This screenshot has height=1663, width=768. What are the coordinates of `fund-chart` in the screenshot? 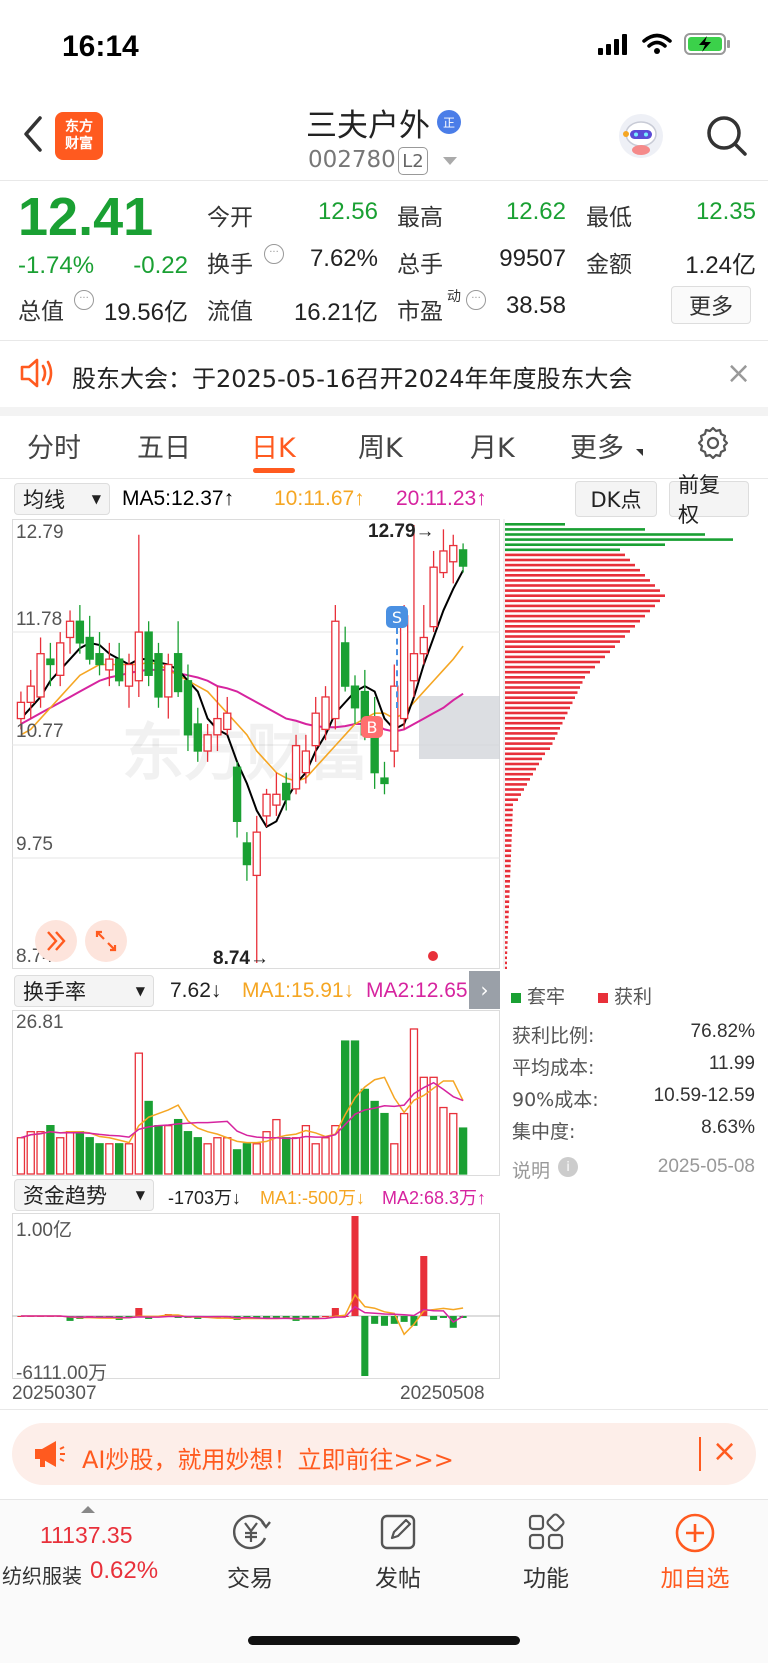 It's located at (256, 1296).